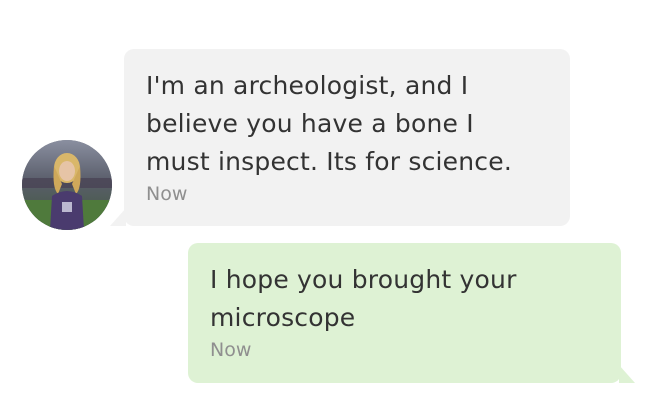  I want to click on message-text: I hope you brought your microscope, so click(363, 298).